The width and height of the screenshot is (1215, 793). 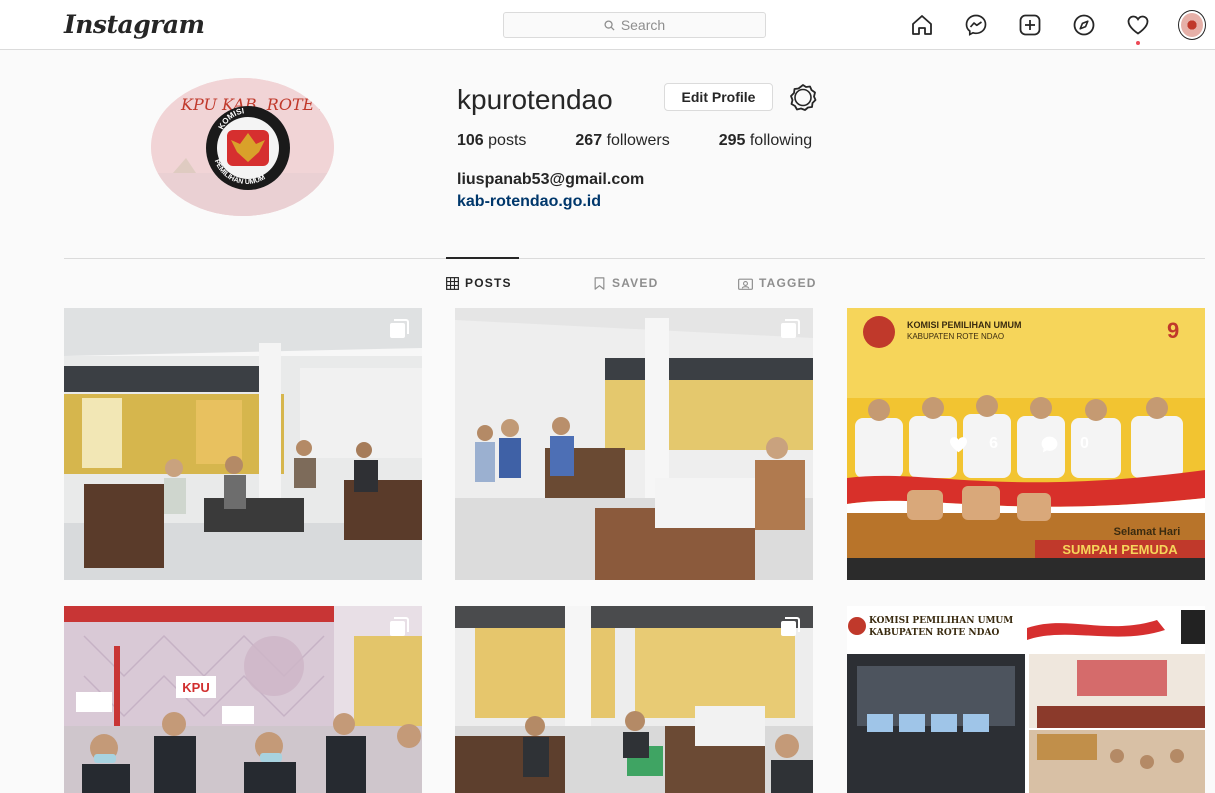 What do you see at coordinates (1084, 25) in the screenshot?
I see `explore-icon` at bounding box center [1084, 25].